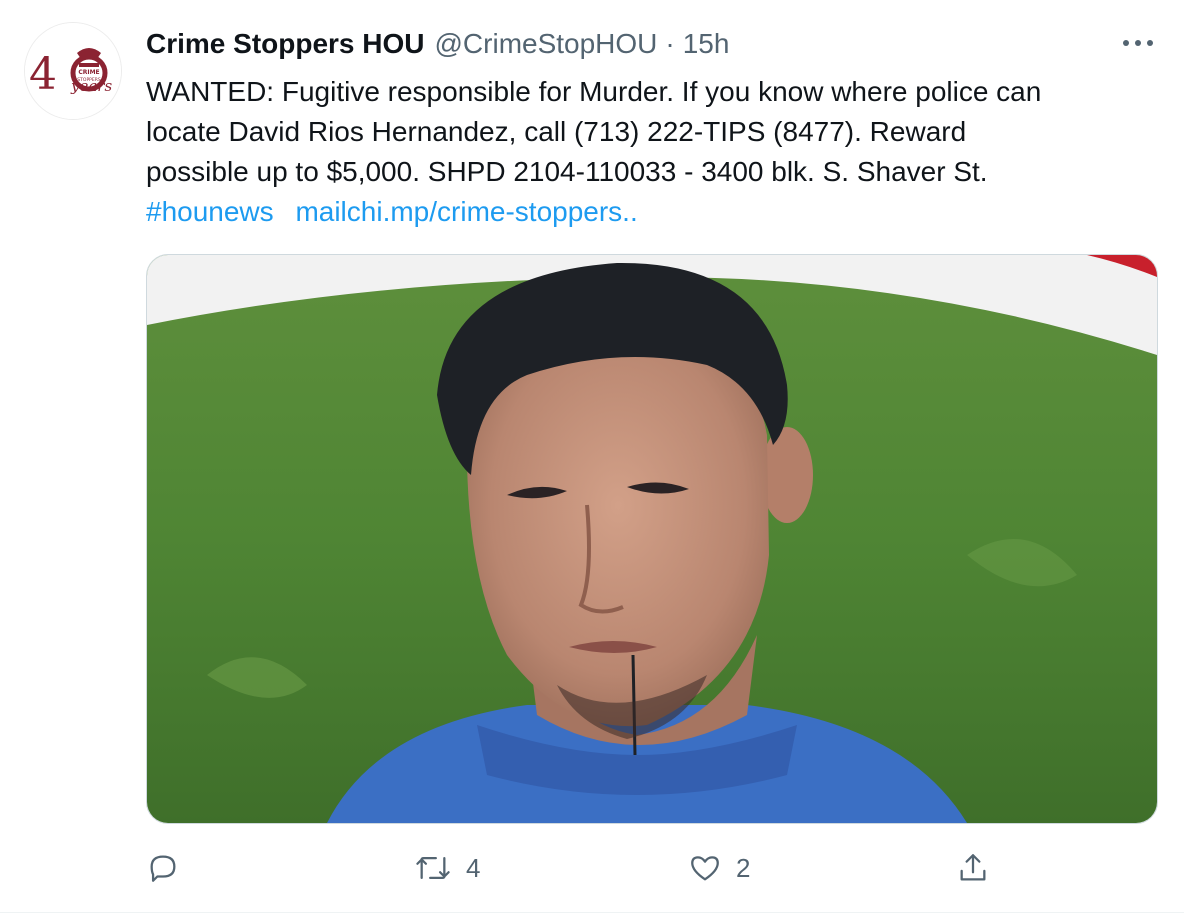 This screenshot has height=916, width=1184. Describe the element at coordinates (43, 74) in the screenshot. I see `svg-text: 4` at that location.